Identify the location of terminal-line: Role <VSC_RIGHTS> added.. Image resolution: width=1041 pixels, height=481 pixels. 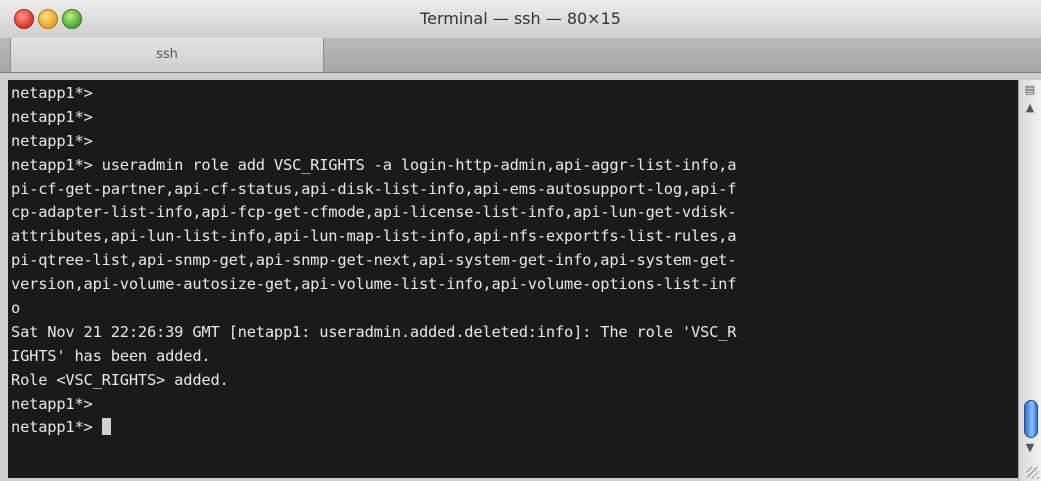
(120, 379).